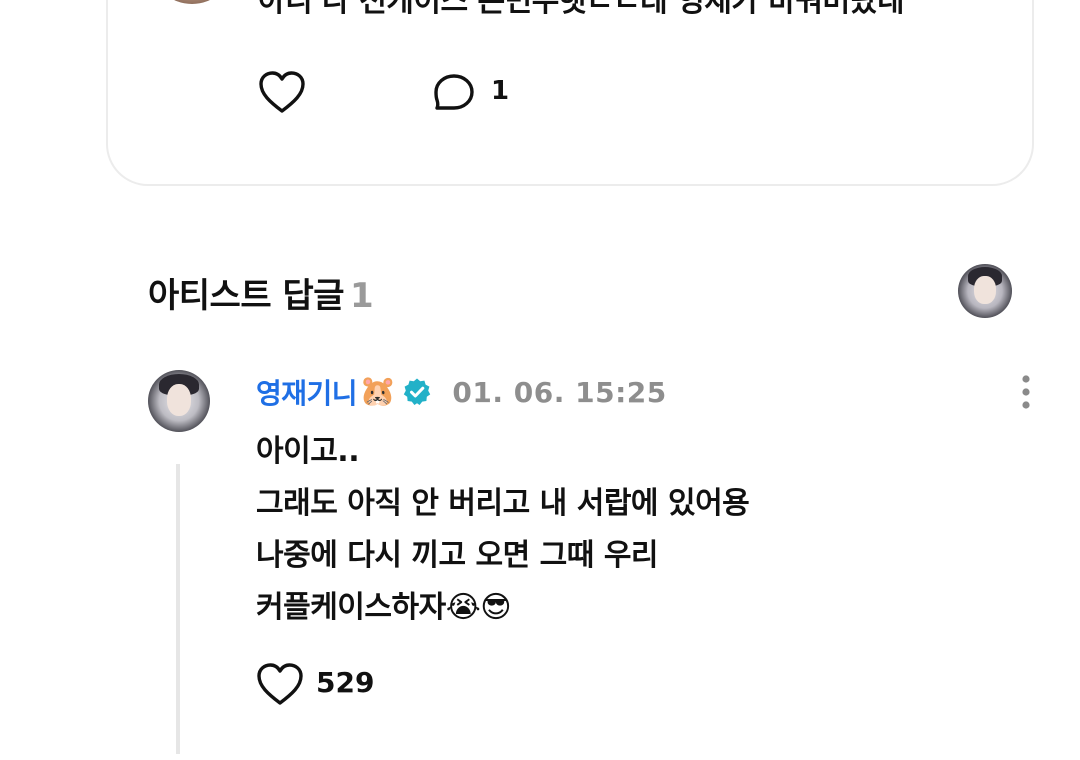 The image size is (1080, 760). I want to click on thread-line, so click(178, 609).